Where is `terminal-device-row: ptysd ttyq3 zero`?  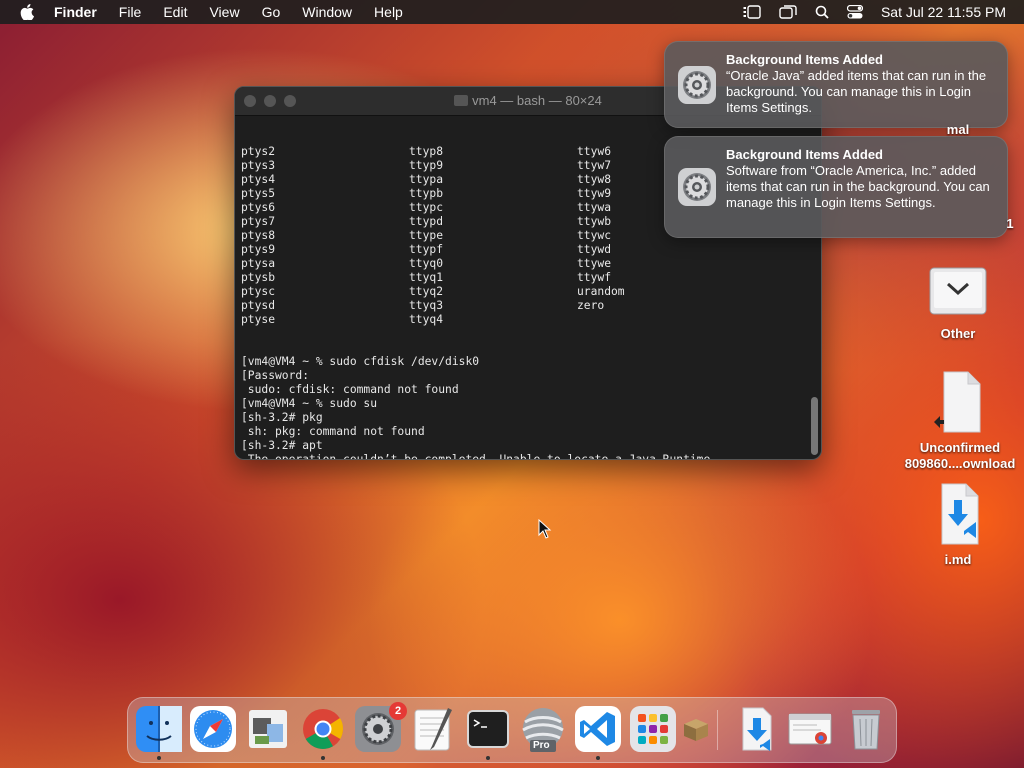
terminal-device-row: ptysd ttyq3 zero is located at coordinates (524, 306).